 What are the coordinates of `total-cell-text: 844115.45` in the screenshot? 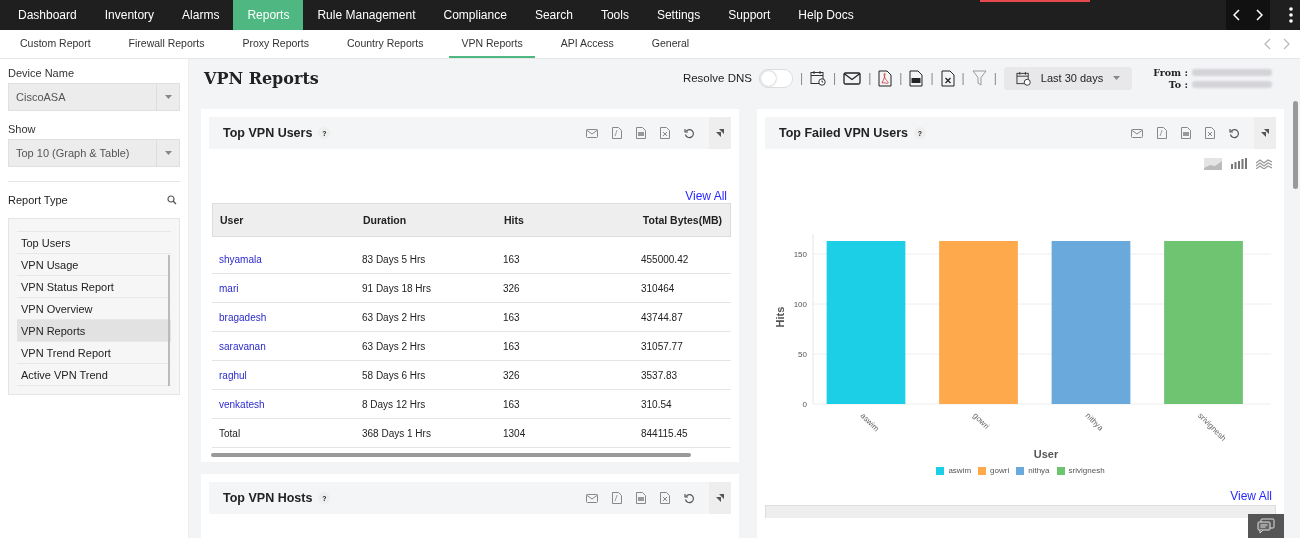 It's located at (664, 433).